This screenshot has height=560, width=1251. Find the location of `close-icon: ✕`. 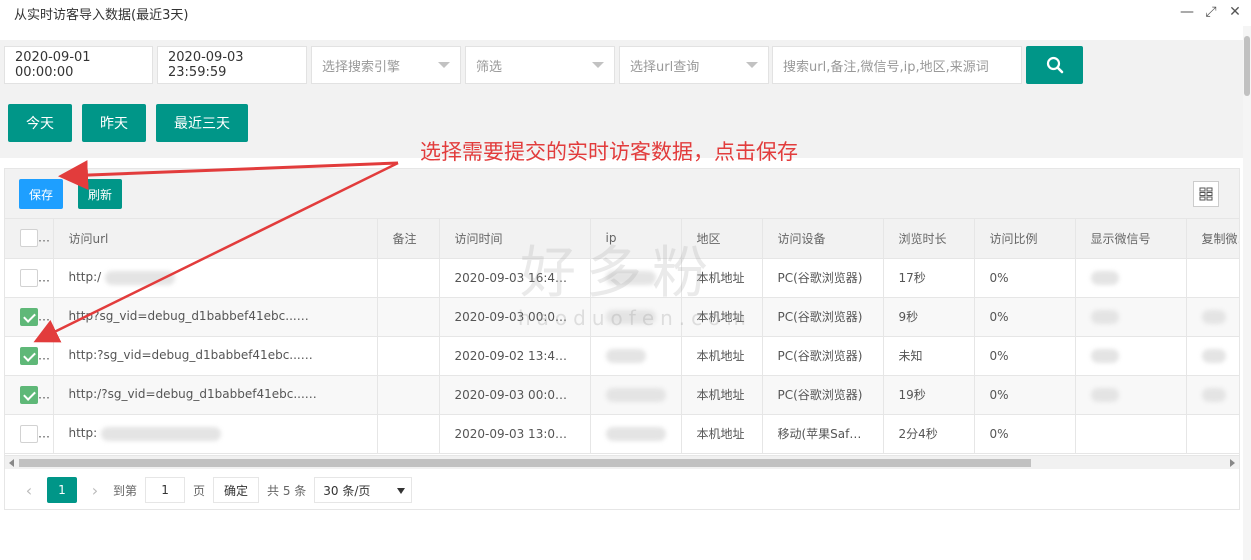

close-icon: ✕ is located at coordinates (1235, 12).